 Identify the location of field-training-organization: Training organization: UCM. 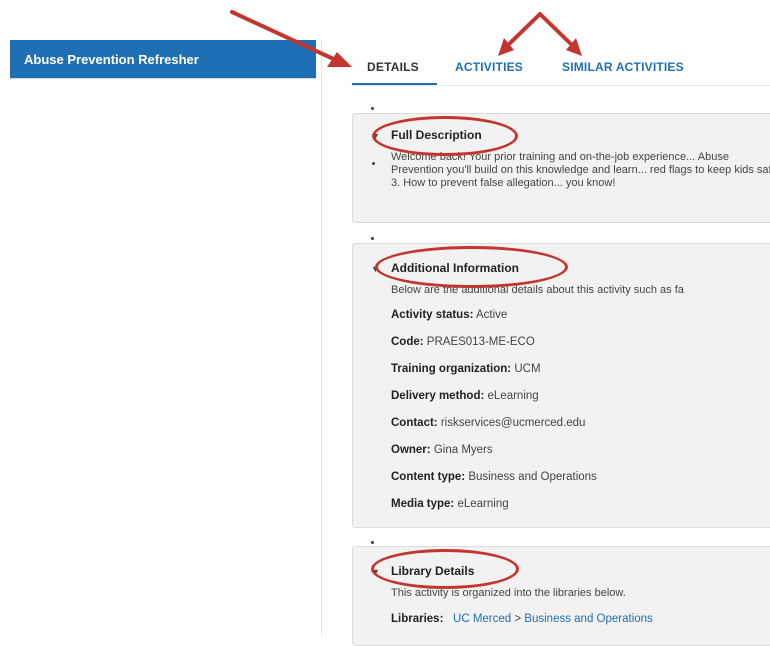
(466, 369).